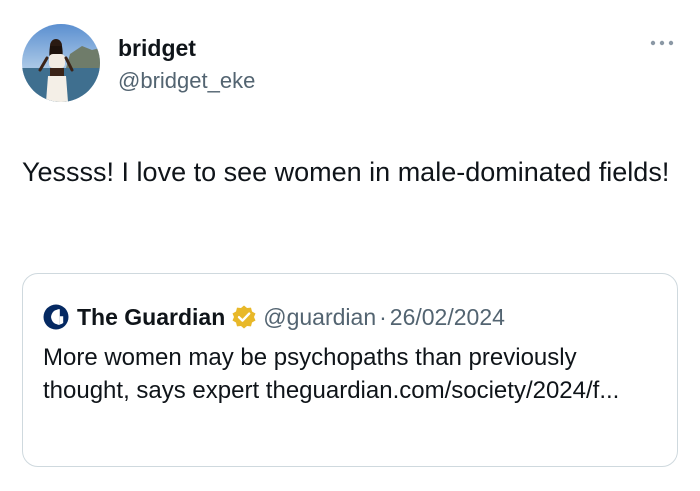  Describe the element at coordinates (244, 317) in the screenshot. I see `verified-badge-icon` at that location.